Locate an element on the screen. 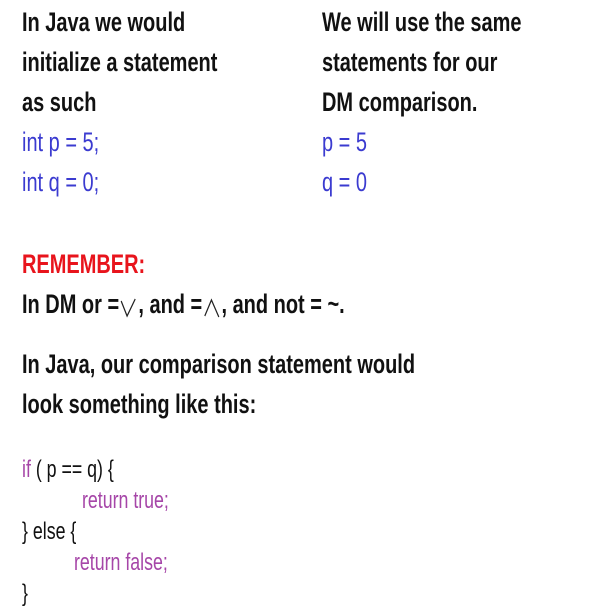 This screenshot has height=614, width=614. code-else-line: } else { is located at coordinates (49, 531).